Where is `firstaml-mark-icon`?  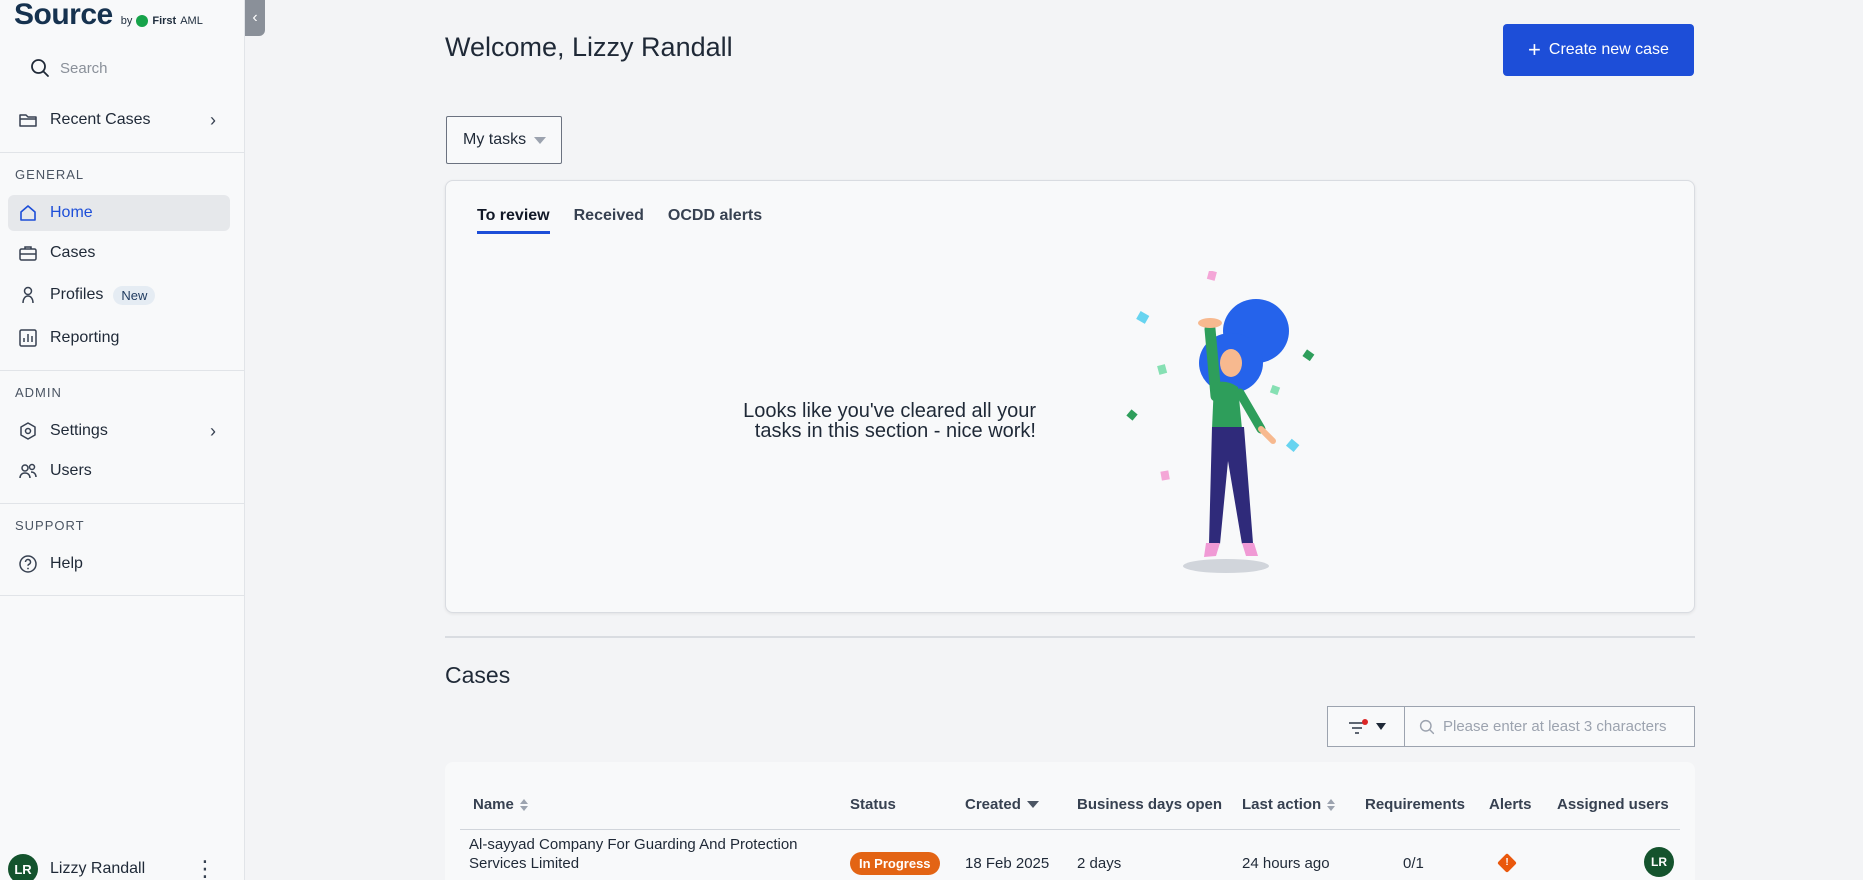 firstaml-mark-icon is located at coordinates (142, 21).